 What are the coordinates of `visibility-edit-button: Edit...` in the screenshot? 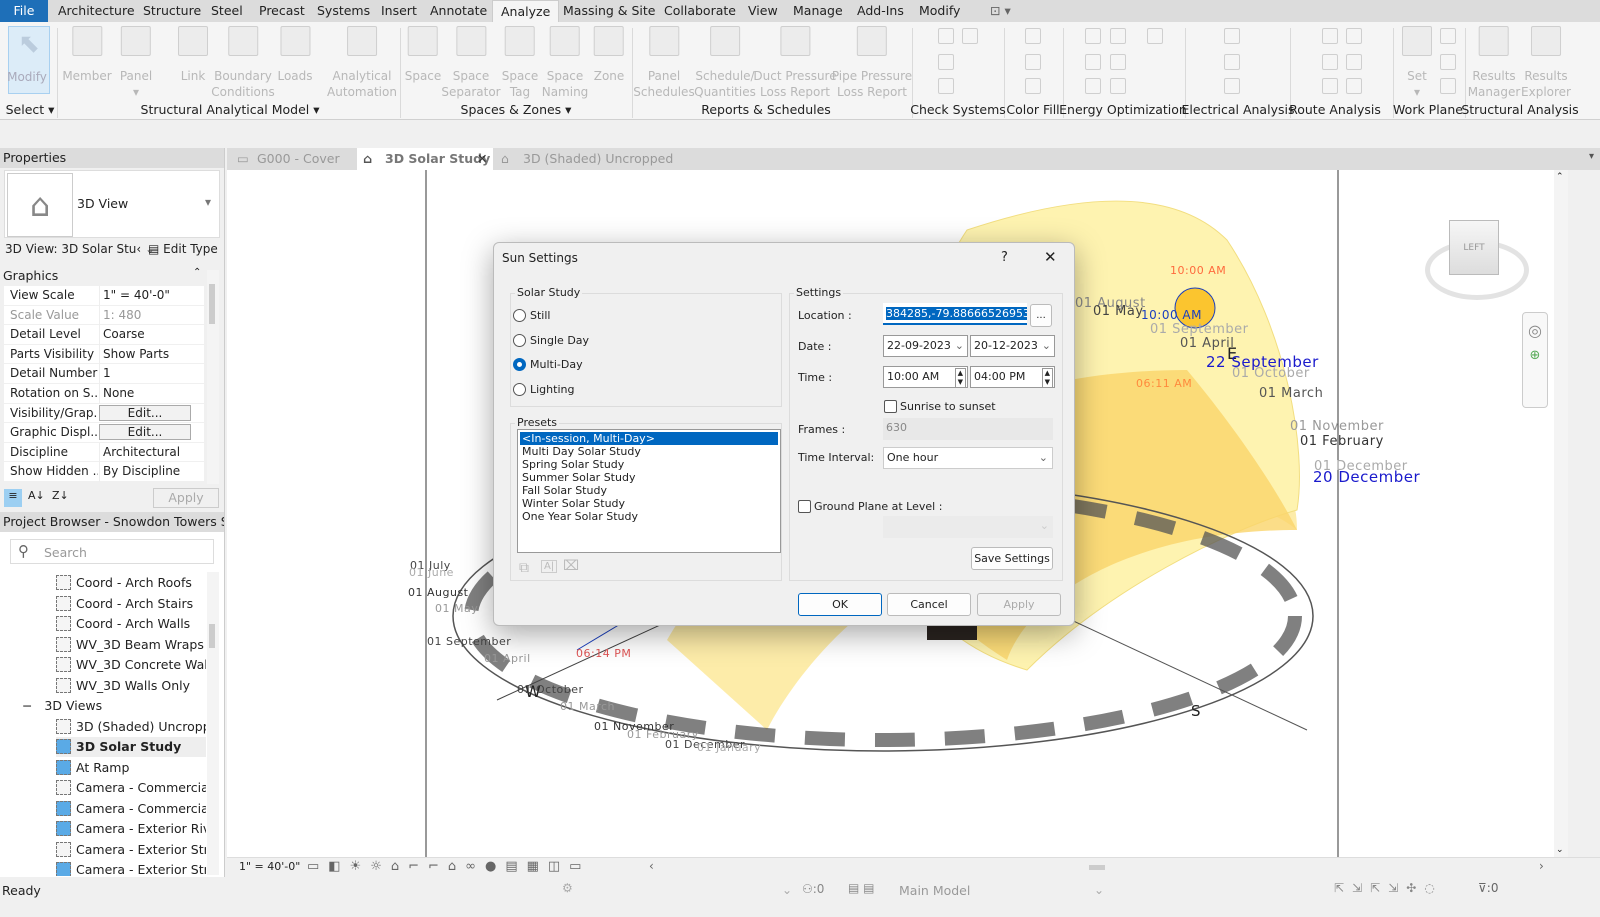 It's located at (145, 412).